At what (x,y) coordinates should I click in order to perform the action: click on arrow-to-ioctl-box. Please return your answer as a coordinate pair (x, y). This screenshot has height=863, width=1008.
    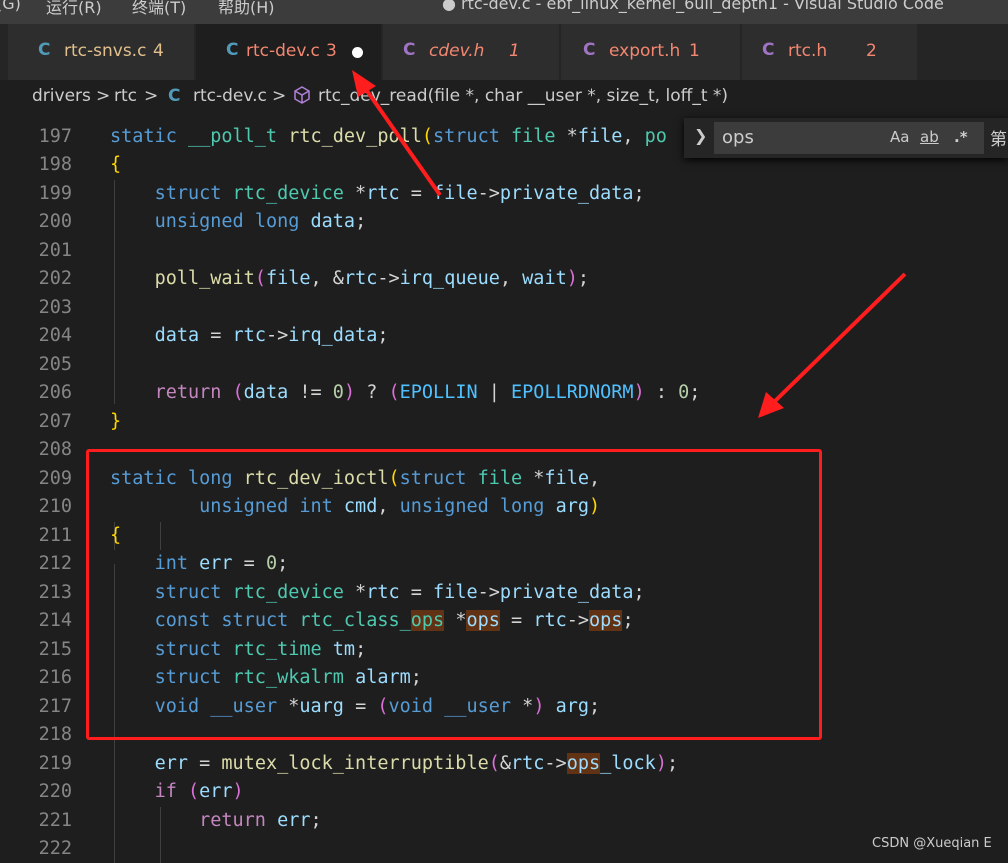
    Looking at the image, I should click on (832, 345).